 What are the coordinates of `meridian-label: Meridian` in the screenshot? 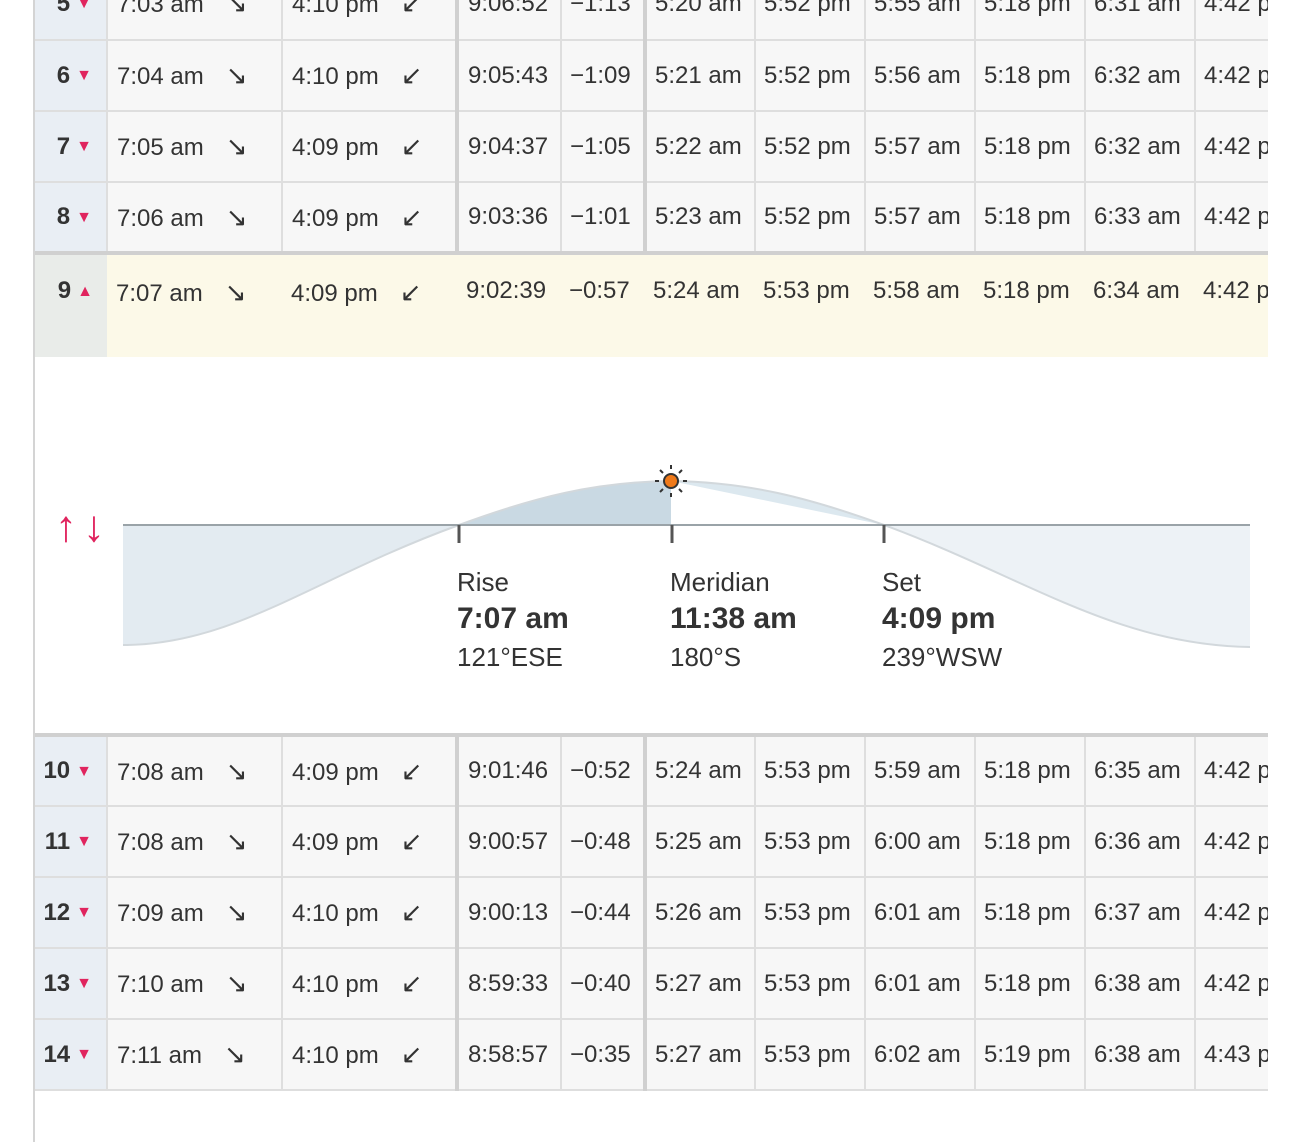 It's located at (720, 582).